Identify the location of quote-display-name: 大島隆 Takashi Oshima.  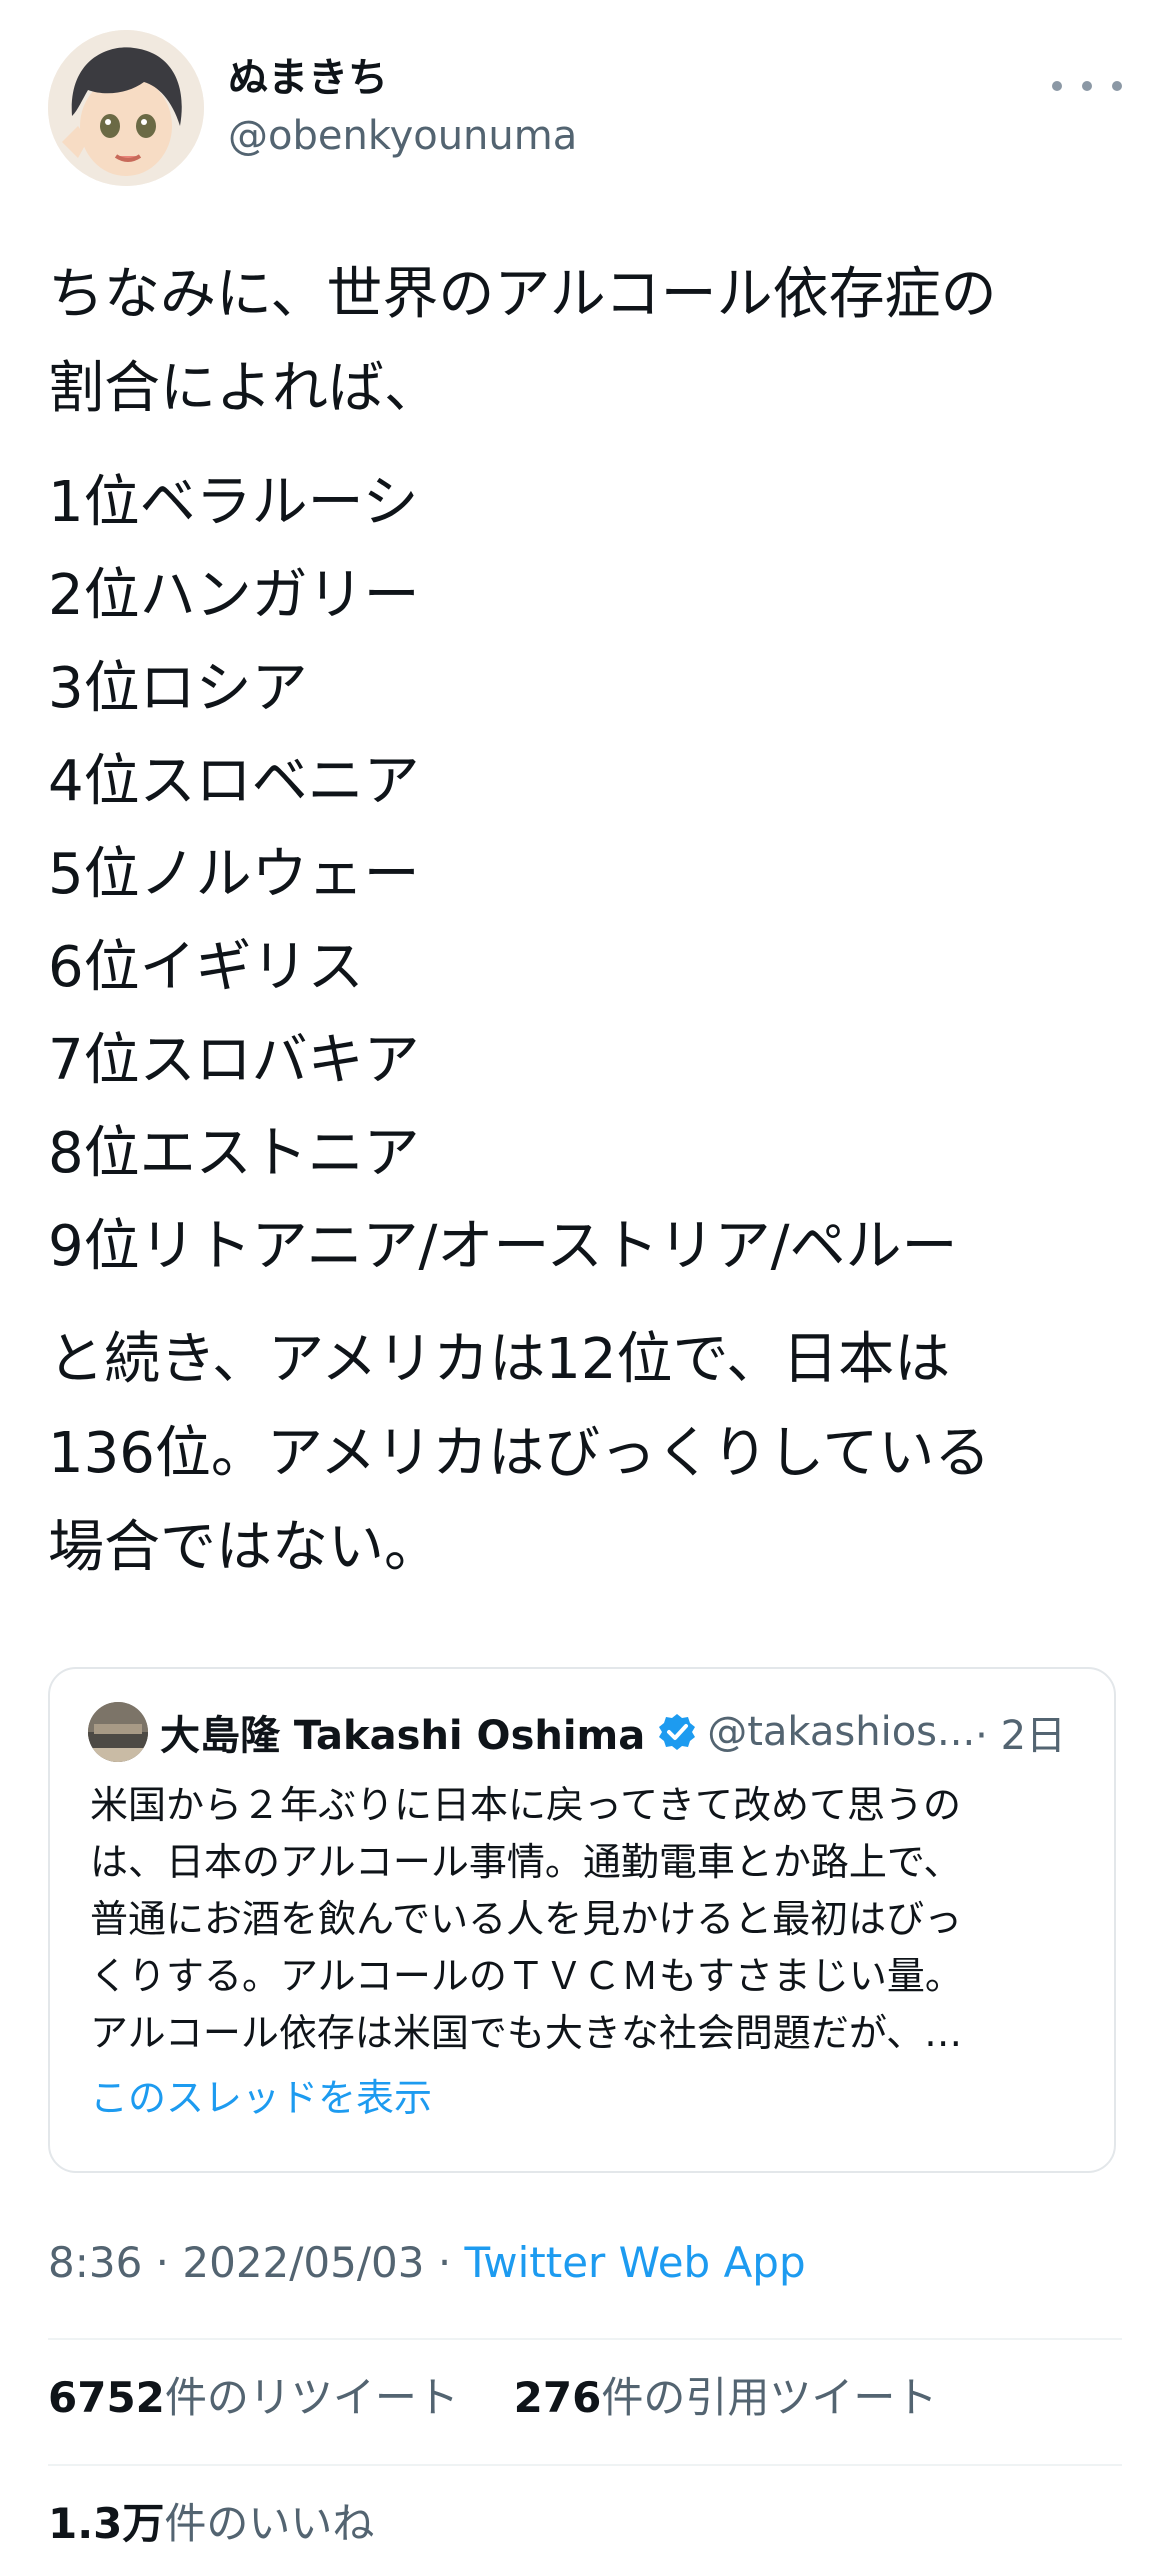
(402, 1732).